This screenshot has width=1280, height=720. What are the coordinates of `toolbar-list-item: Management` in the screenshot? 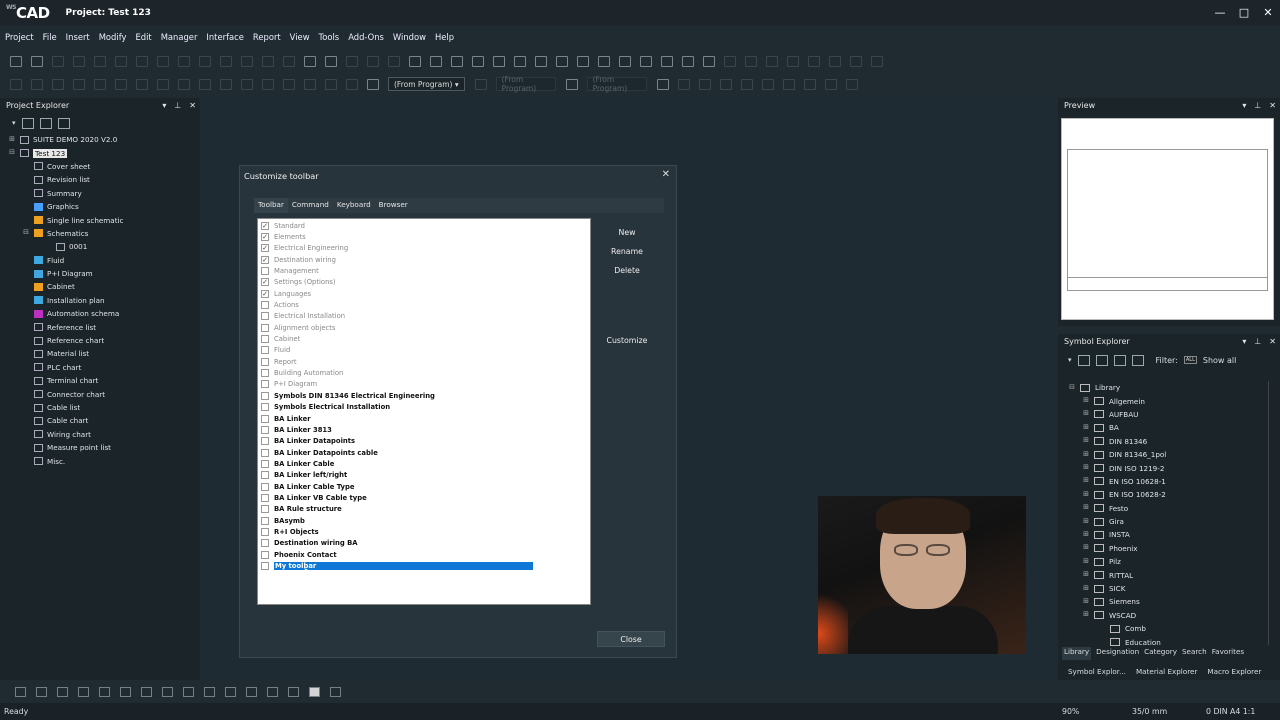 It's located at (424, 270).